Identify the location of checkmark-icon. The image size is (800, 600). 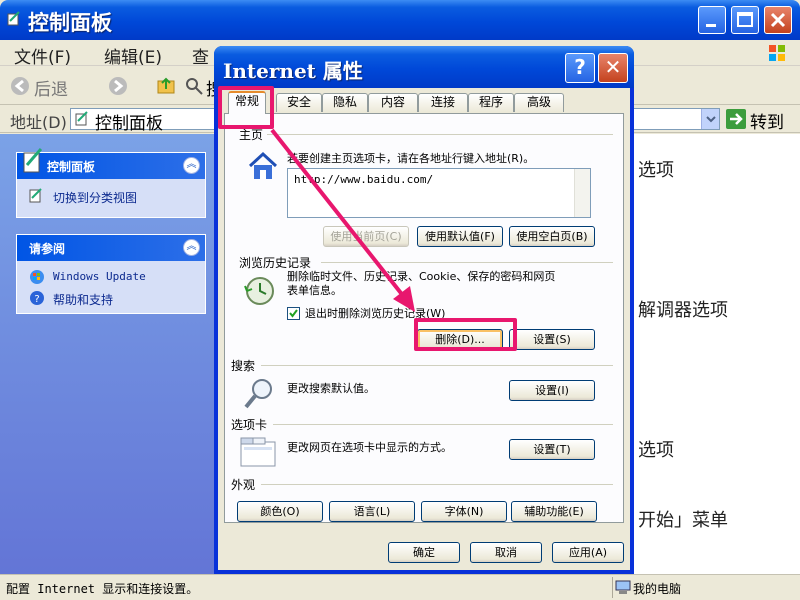
(293, 313).